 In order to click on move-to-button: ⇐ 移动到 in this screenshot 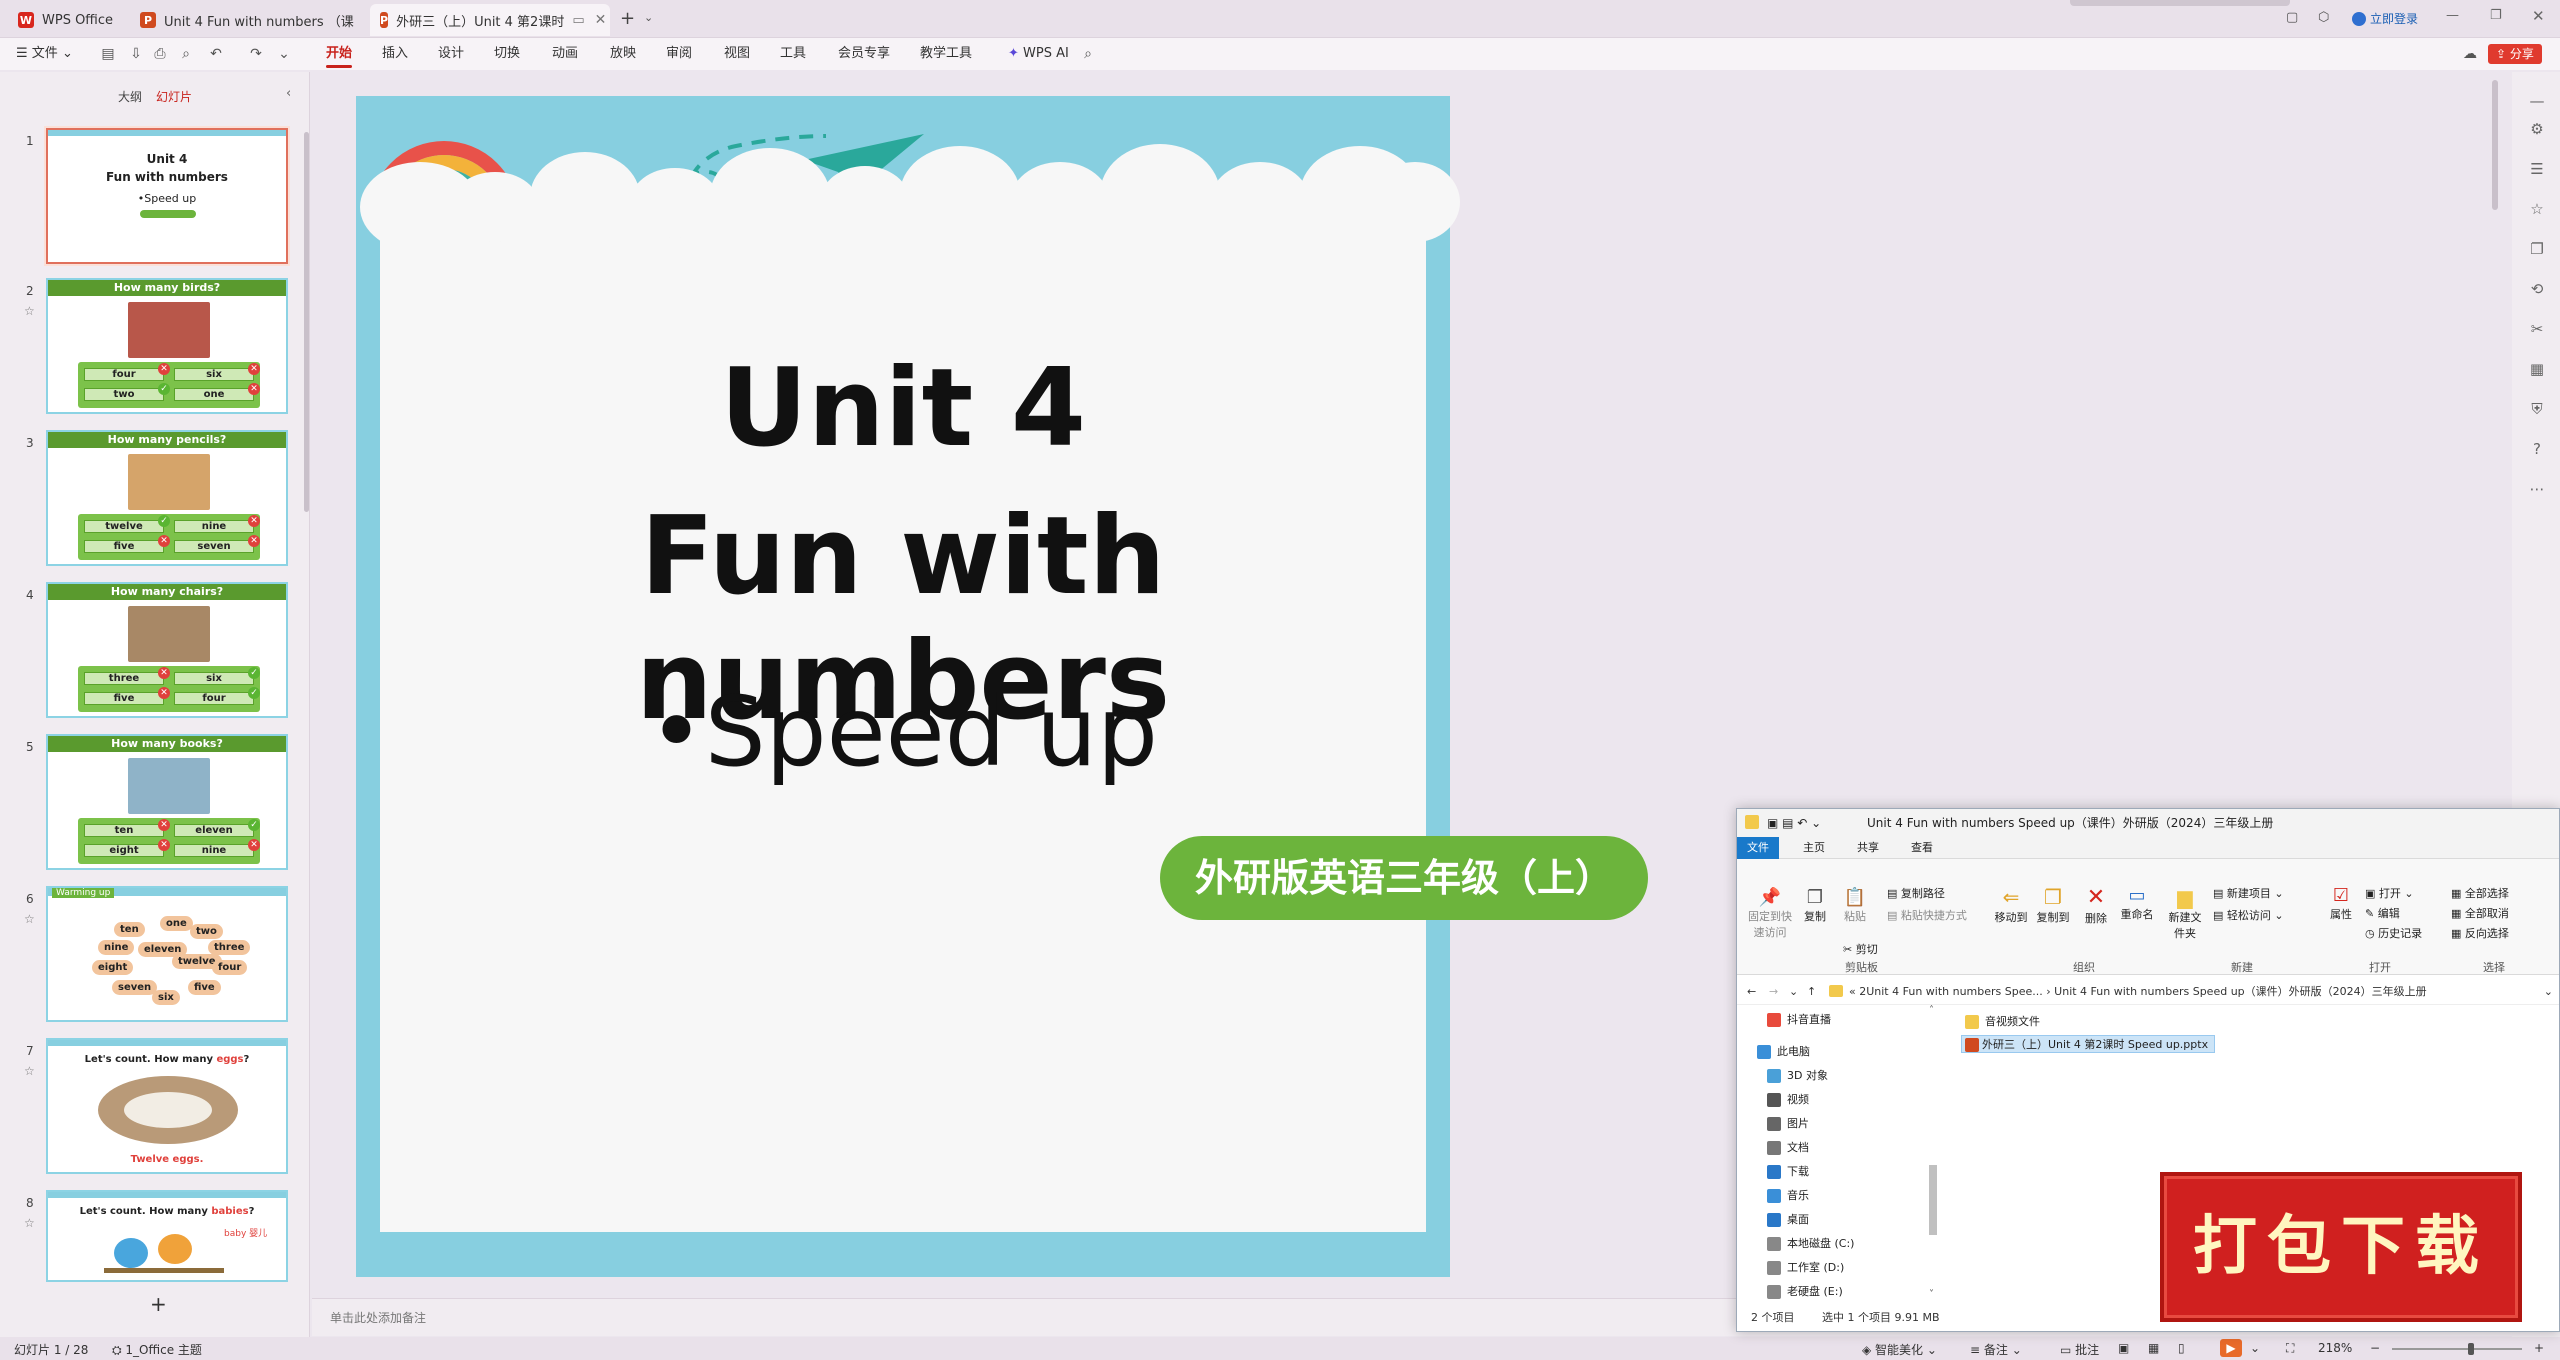, I will do `click(2011, 905)`.